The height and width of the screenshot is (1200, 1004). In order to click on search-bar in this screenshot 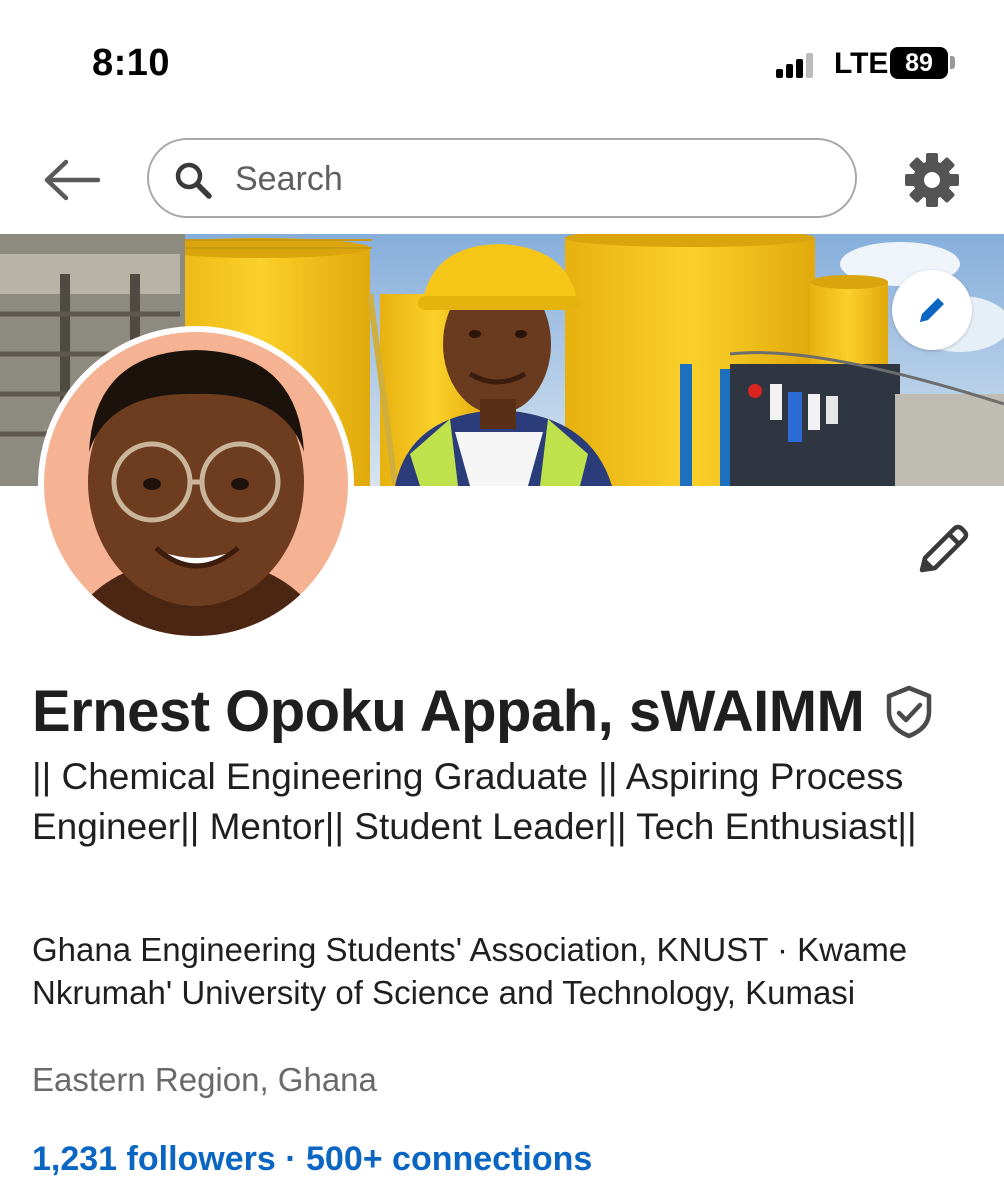, I will do `click(502, 178)`.